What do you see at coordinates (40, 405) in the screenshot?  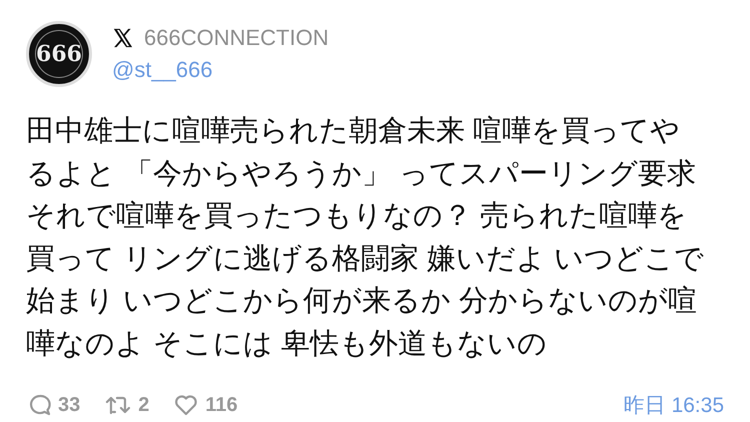 I see `speech-bubble-icon` at bounding box center [40, 405].